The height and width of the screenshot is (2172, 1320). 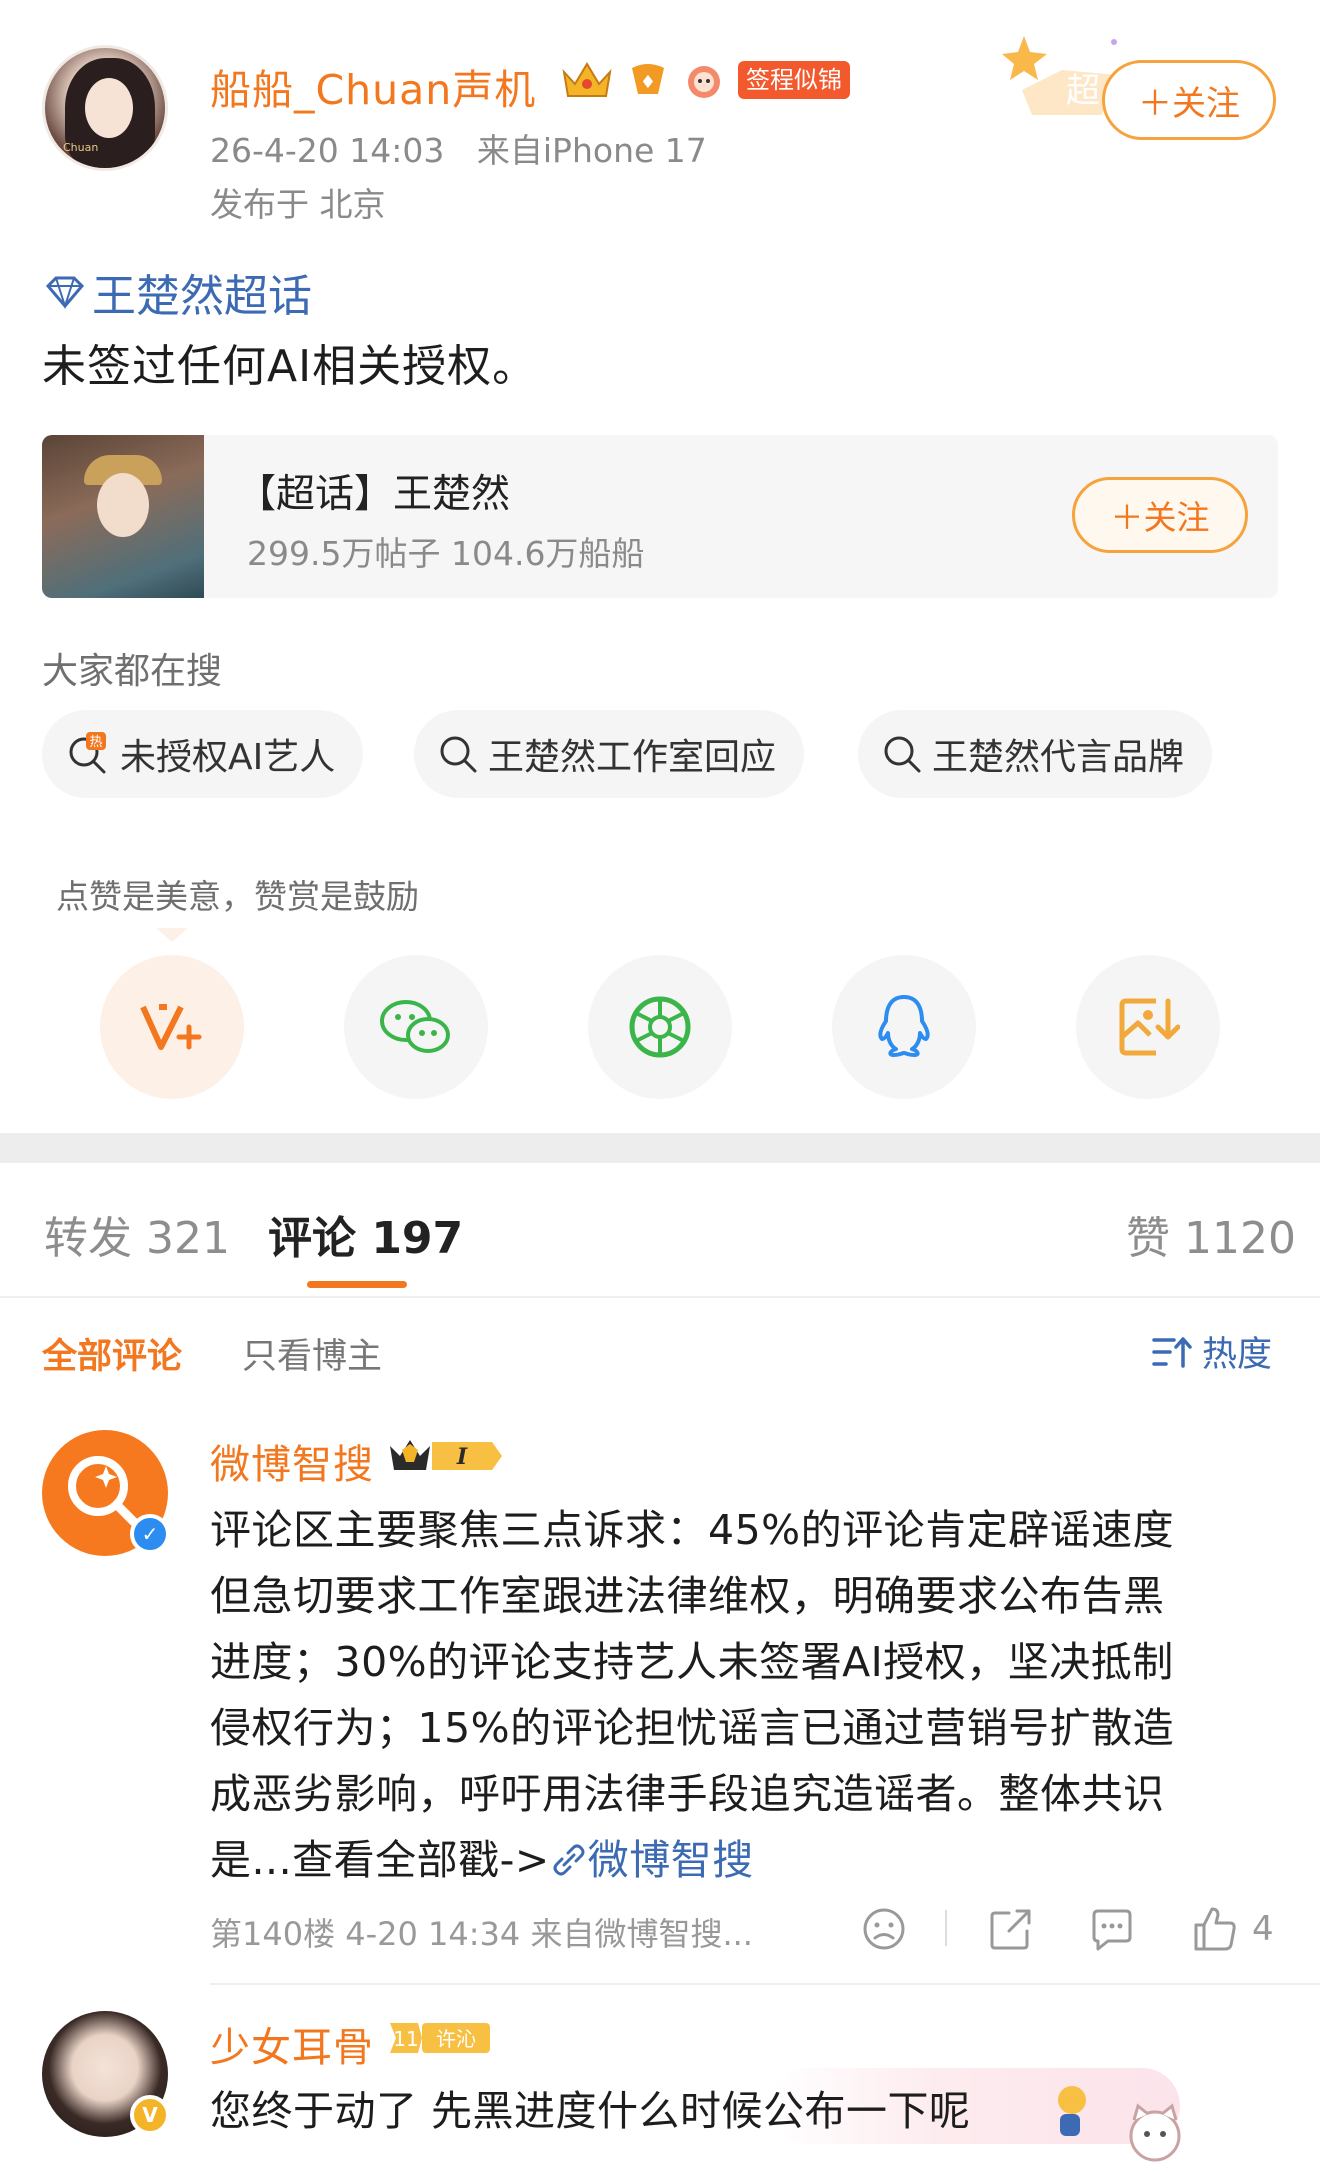 I want to click on sort-button: 热度, so click(x=1212, y=1351).